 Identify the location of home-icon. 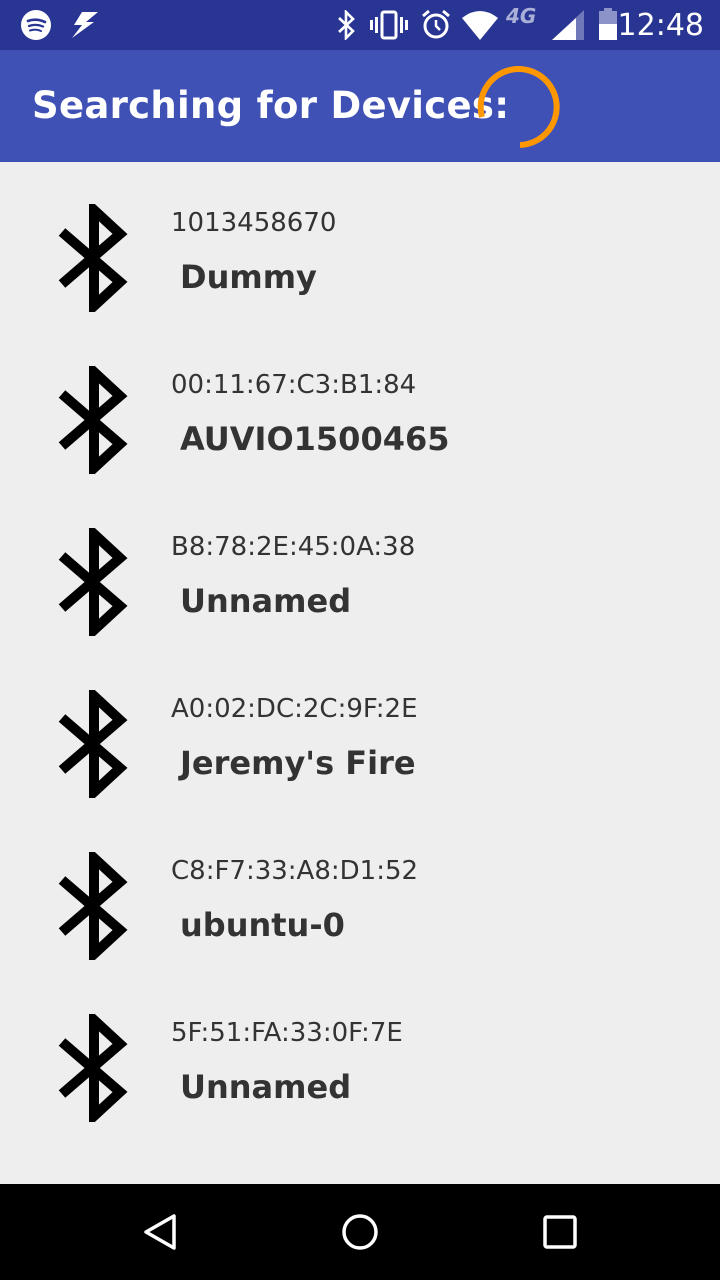
(360, 1232).